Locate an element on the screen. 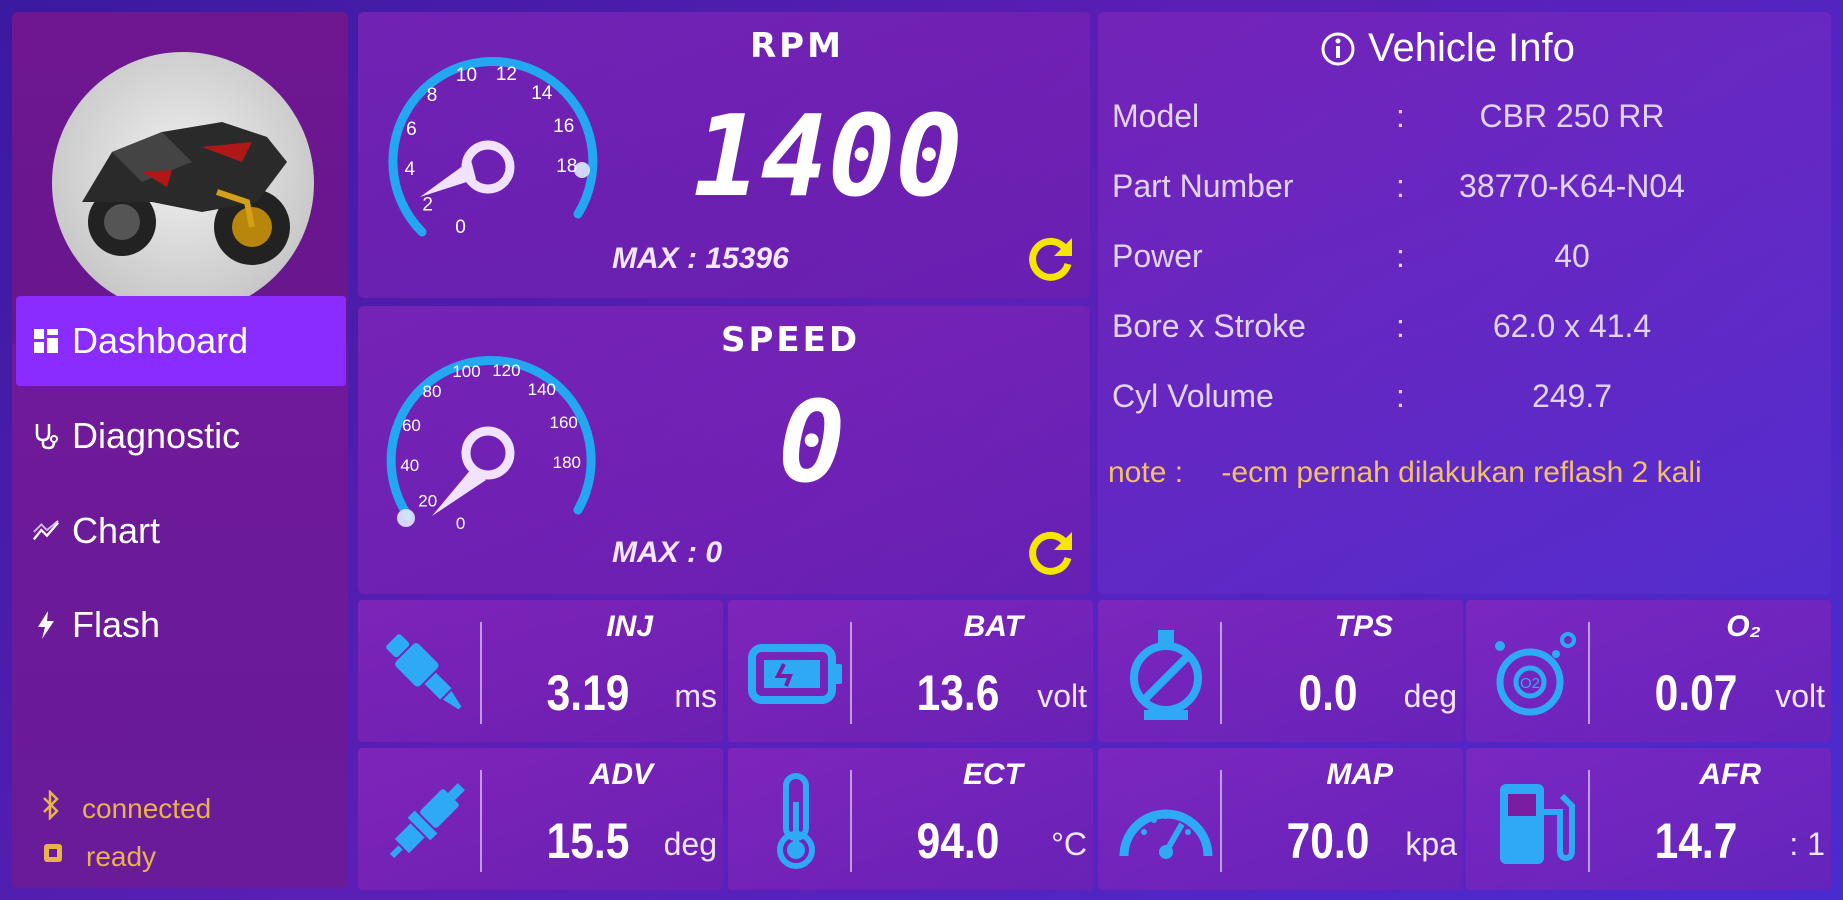 This screenshot has width=1843, height=900. rpm-tick-label: 18 is located at coordinates (566, 166).